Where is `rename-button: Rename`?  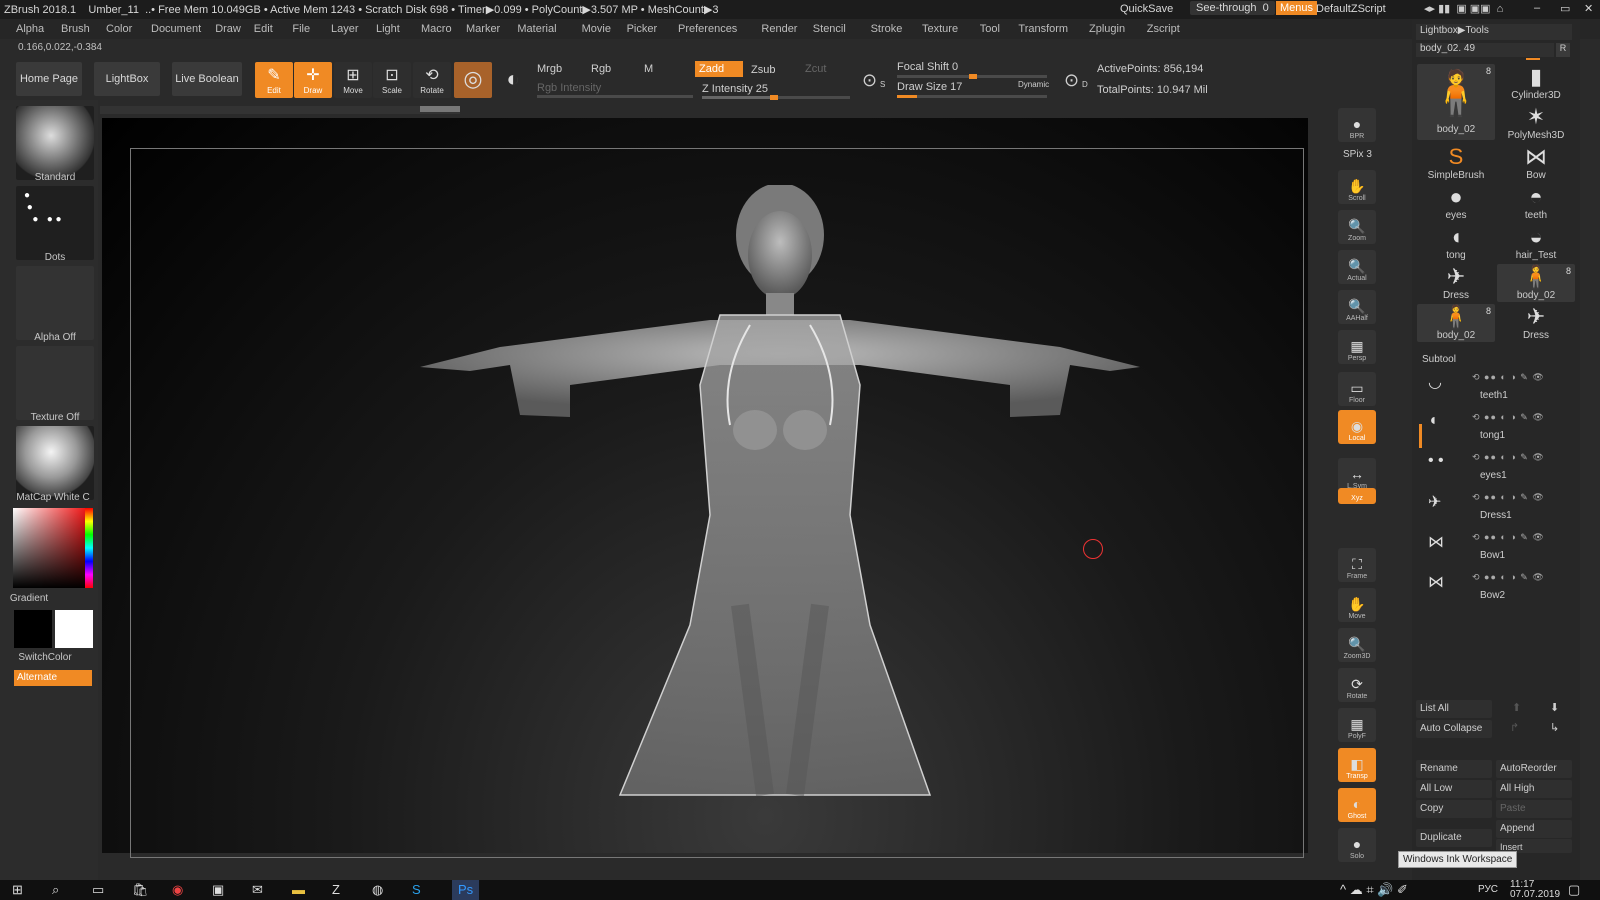 rename-button: Rename is located at coordinates (1454, 769).